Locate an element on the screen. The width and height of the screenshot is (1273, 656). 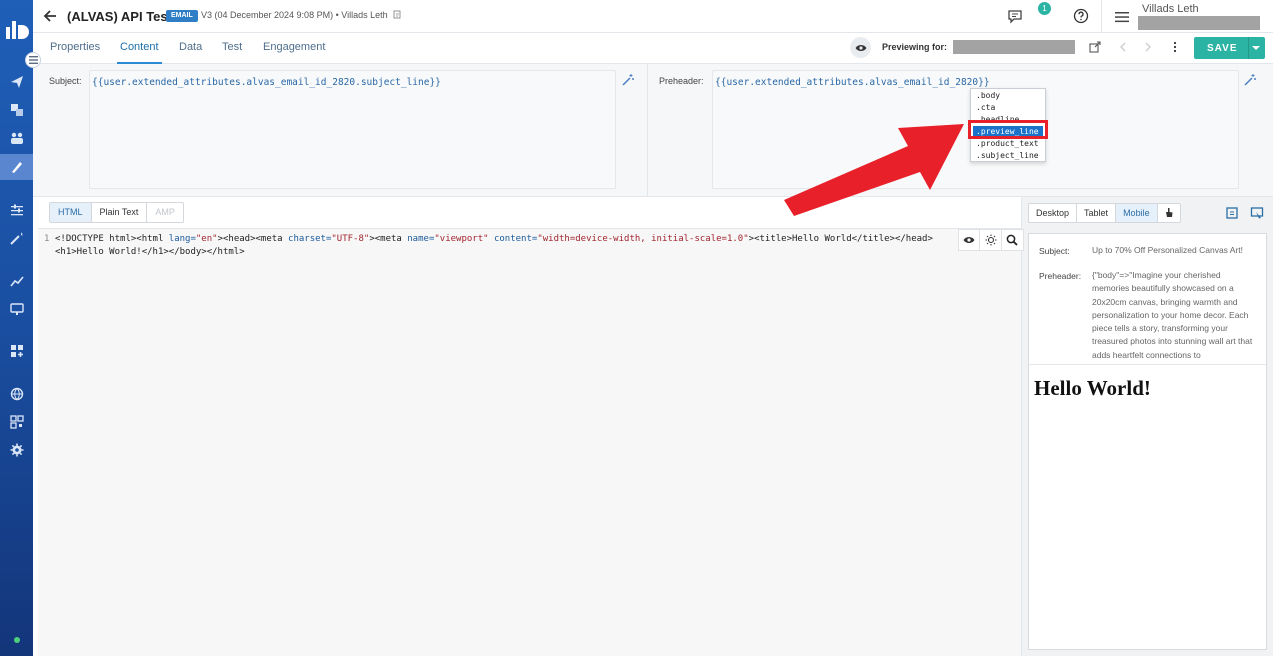
format-html-button: HTML is located at coordinates (71, 212).